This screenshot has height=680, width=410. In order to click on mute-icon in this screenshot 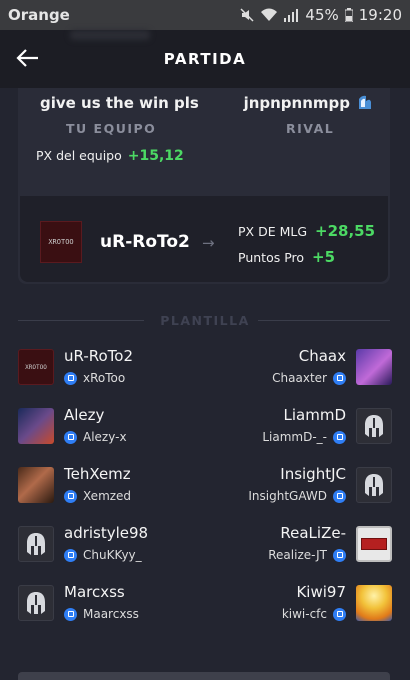, I will do `click(247, 15)`.